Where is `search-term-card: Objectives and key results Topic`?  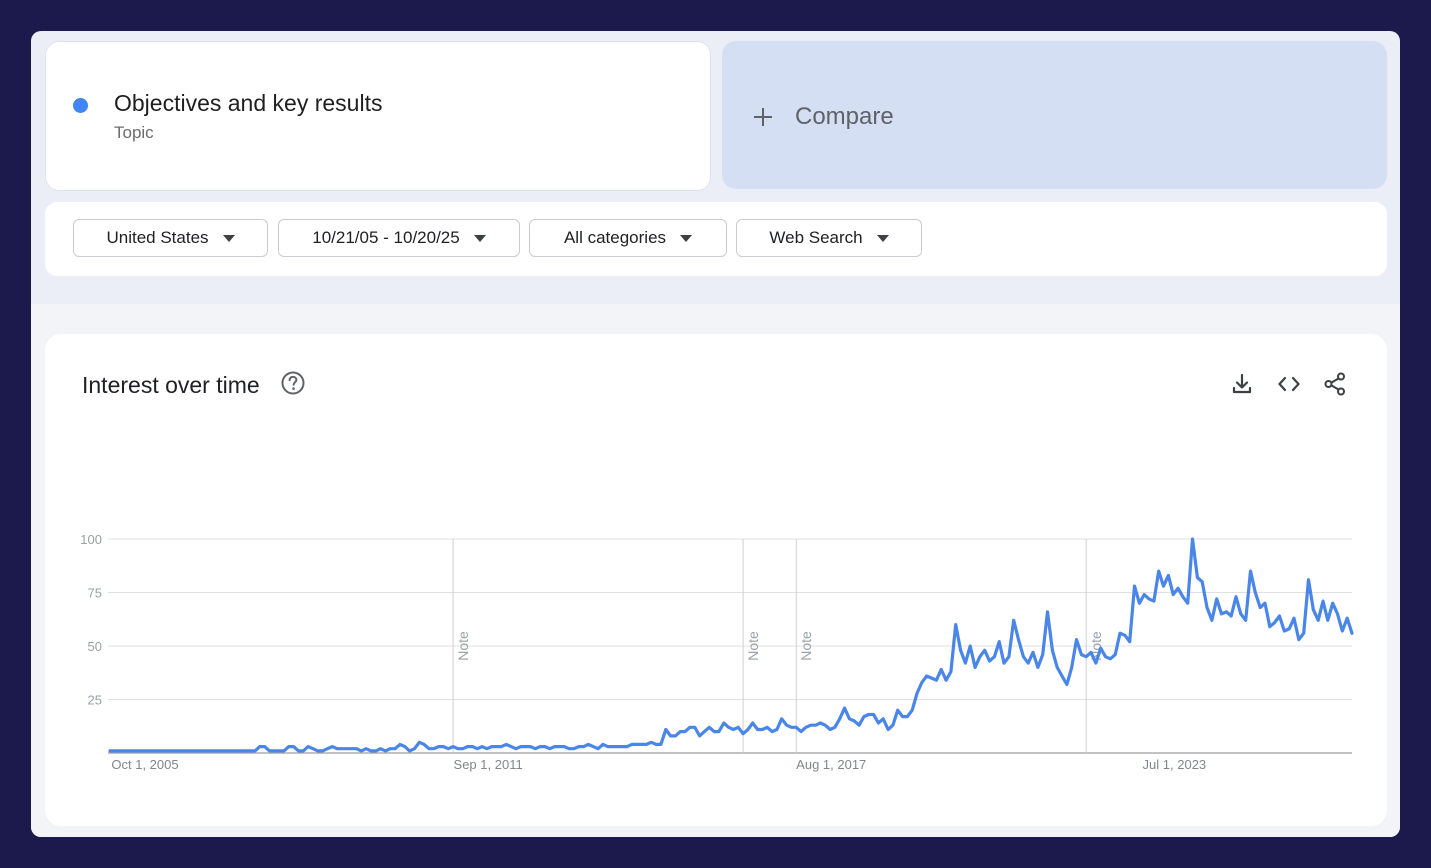 search-term-card: Objectives and key results Topic is located at coordinates (378, 116).